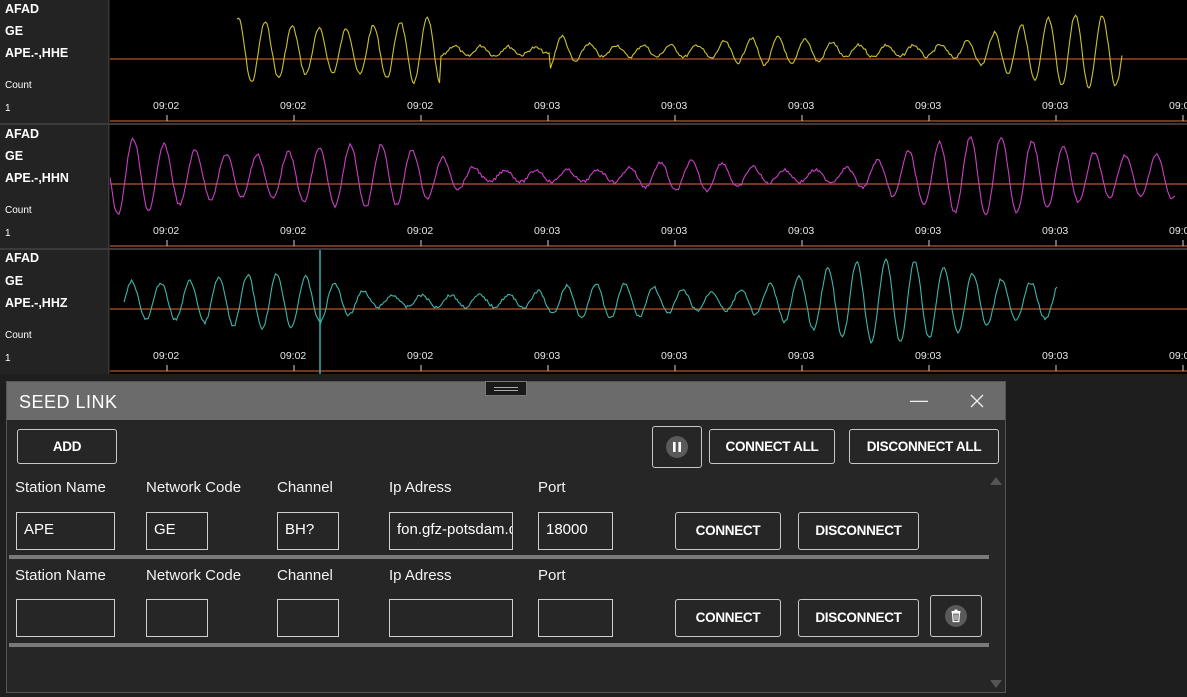  Describe the element at coordinates (36, 303) in the screenshot. I see `stream-name: APE.-,HHZ` at that location.